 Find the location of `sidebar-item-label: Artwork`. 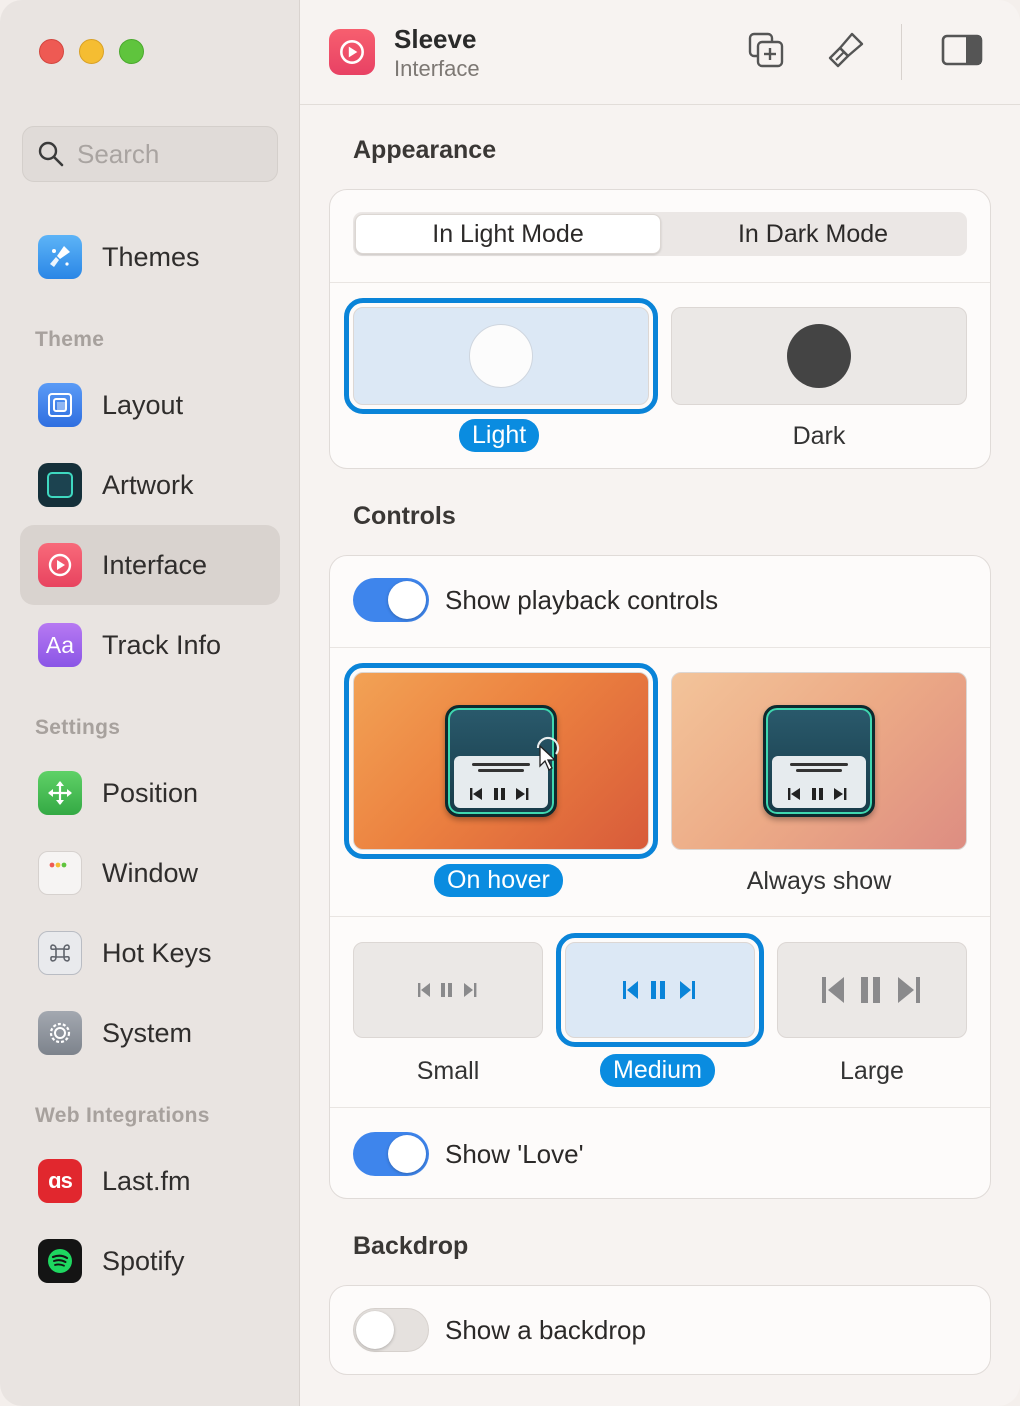

sidebar-item-label: Artwork is located at coordinates (148, 484).